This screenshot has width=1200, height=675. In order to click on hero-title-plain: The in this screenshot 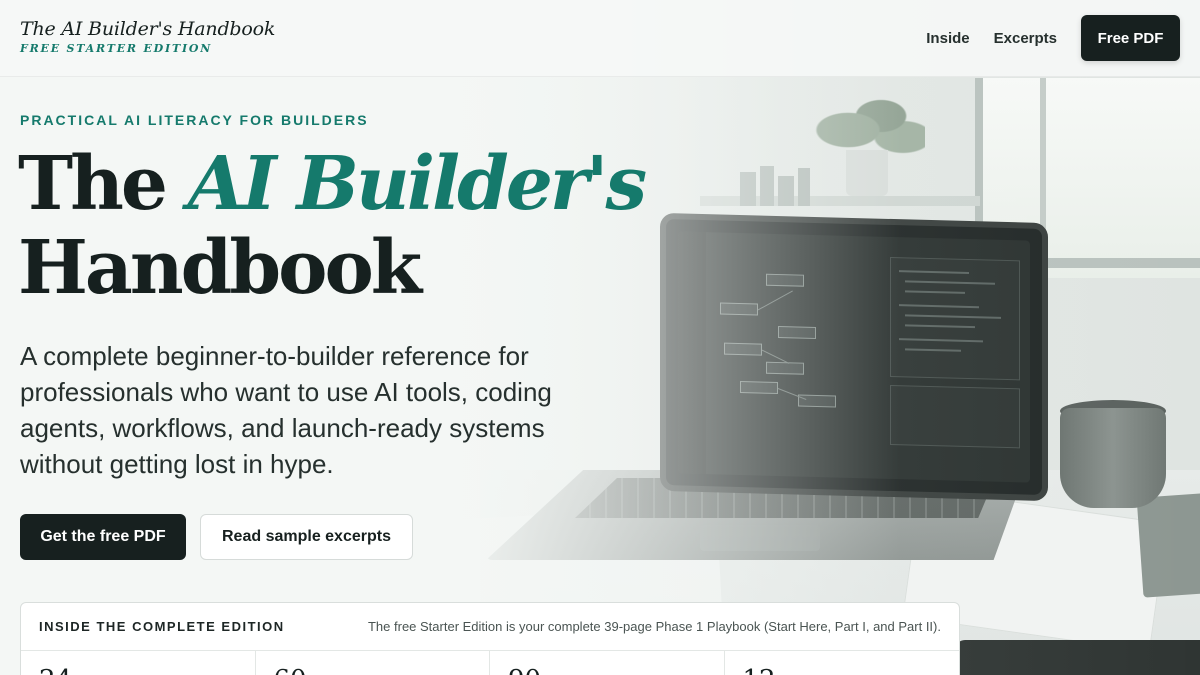, I will do `click(103, 184)`.